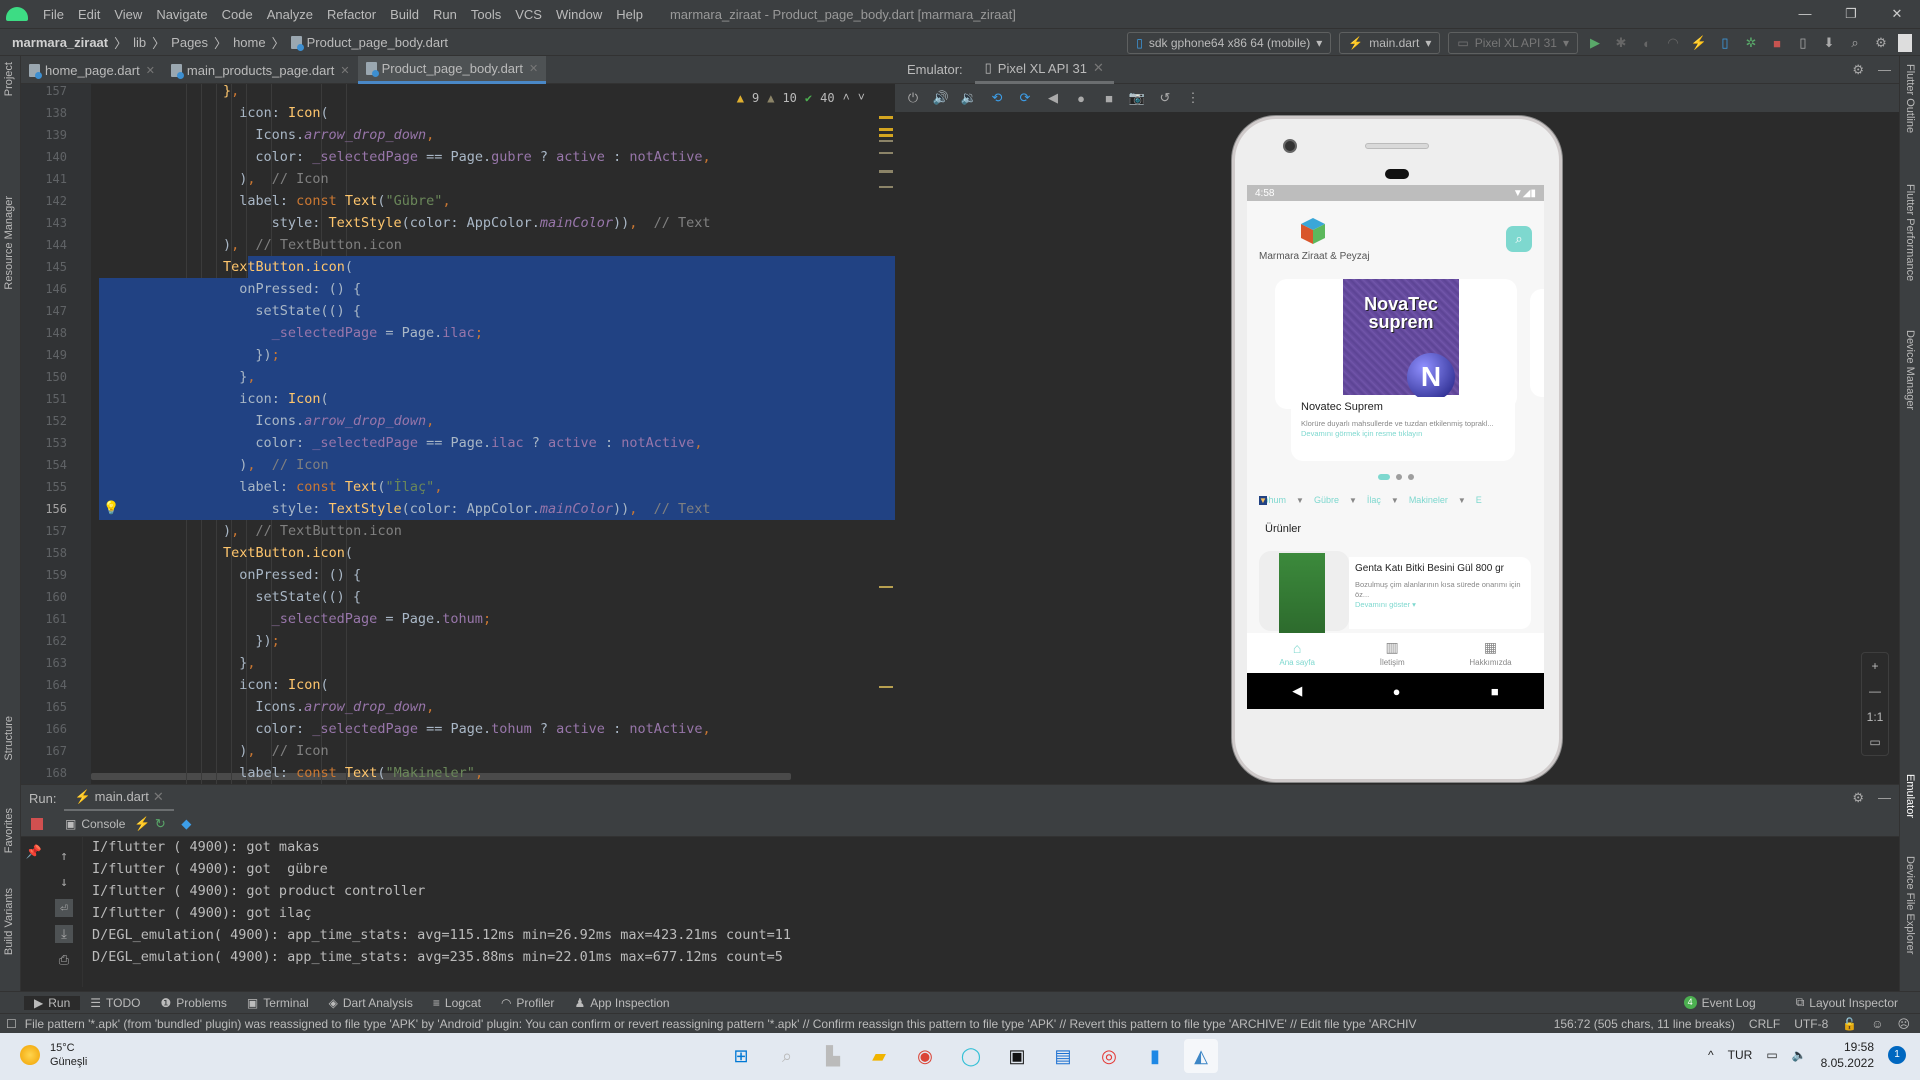  I want to click on code-line: label: const Text("Gübre",, so click(483, 201).